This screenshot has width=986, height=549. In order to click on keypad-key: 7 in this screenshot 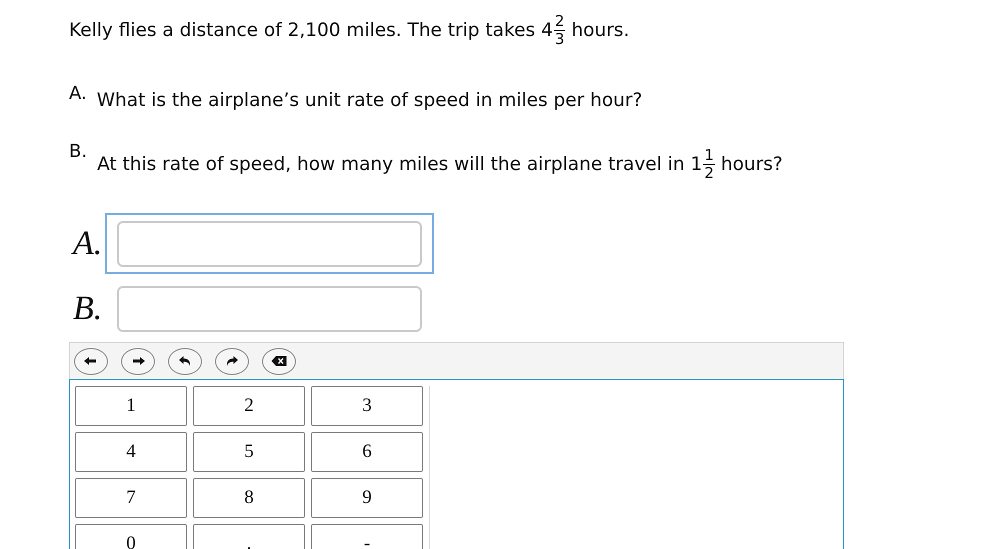, I will do `click(131, 498)`.